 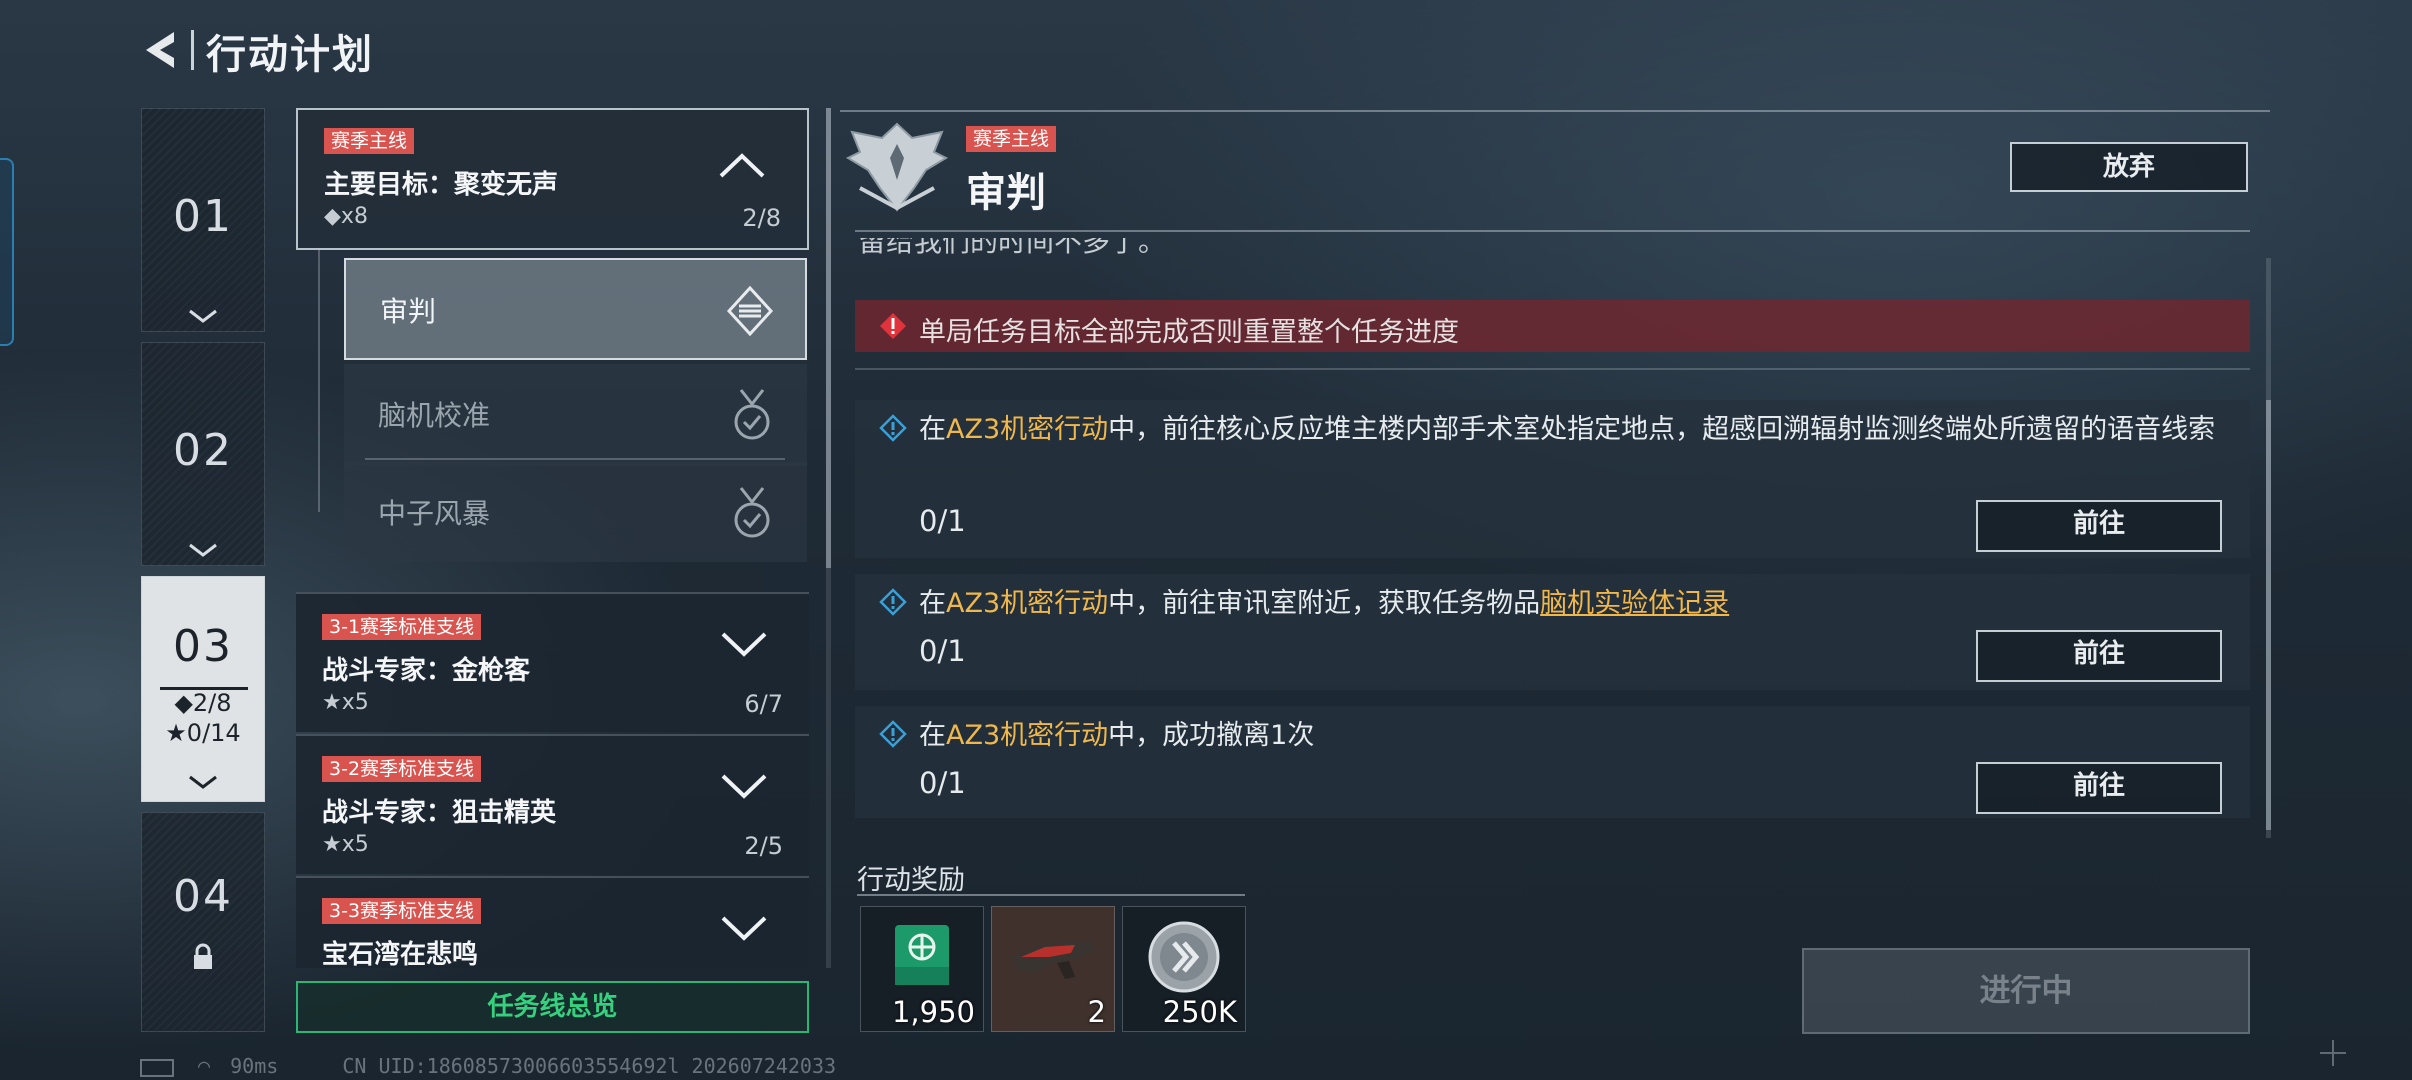 I want to click on mission-title: 战斗专家：金枪客, so click(x=426, y=671).